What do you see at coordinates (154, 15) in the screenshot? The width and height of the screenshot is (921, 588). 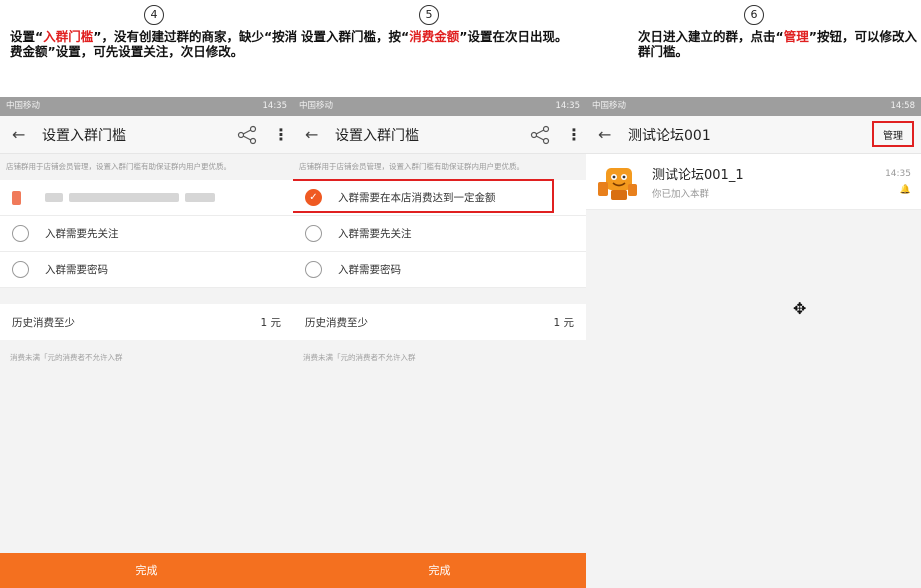 I see `step-number: 4` at bounding box center [154, 15].